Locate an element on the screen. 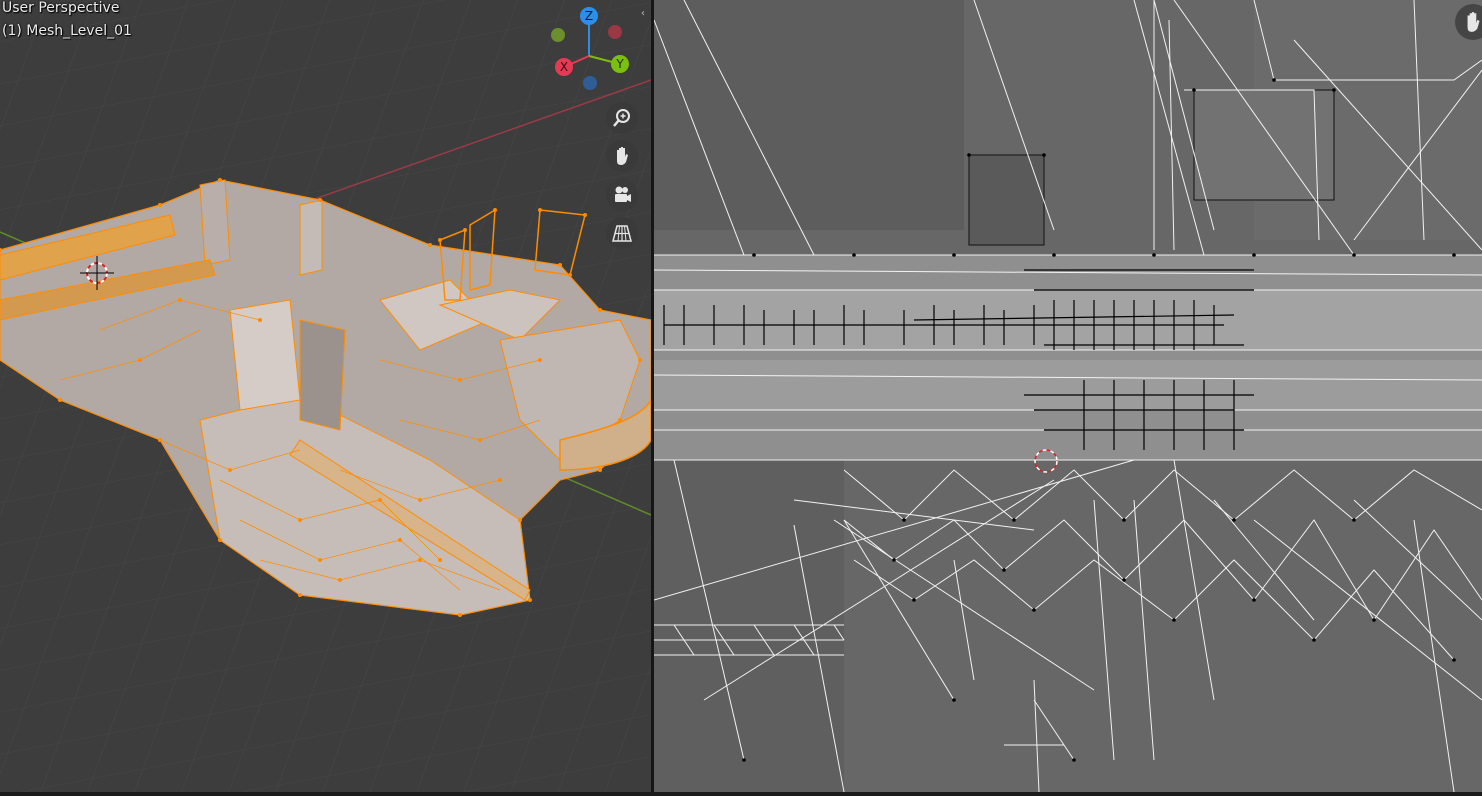 This screenshot has height=796, width=1482. gizmo-neg-z is located at coordinates (590, 83).